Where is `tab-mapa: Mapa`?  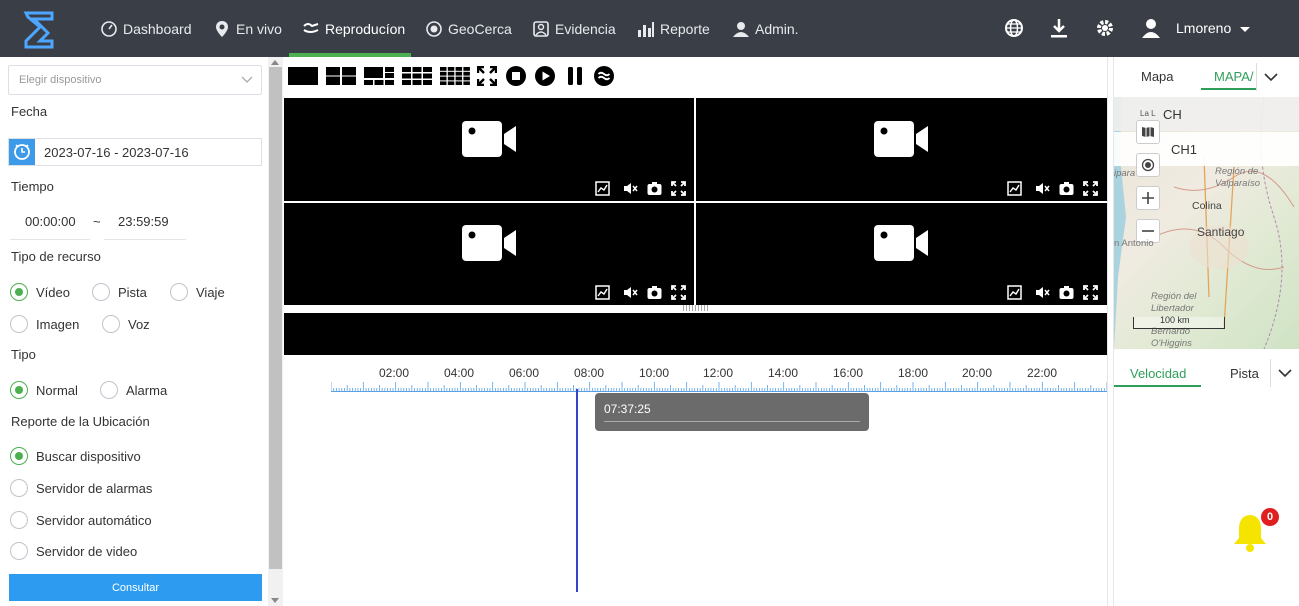
tab-mapa: Mapa is located at coordinates (1157, 76).